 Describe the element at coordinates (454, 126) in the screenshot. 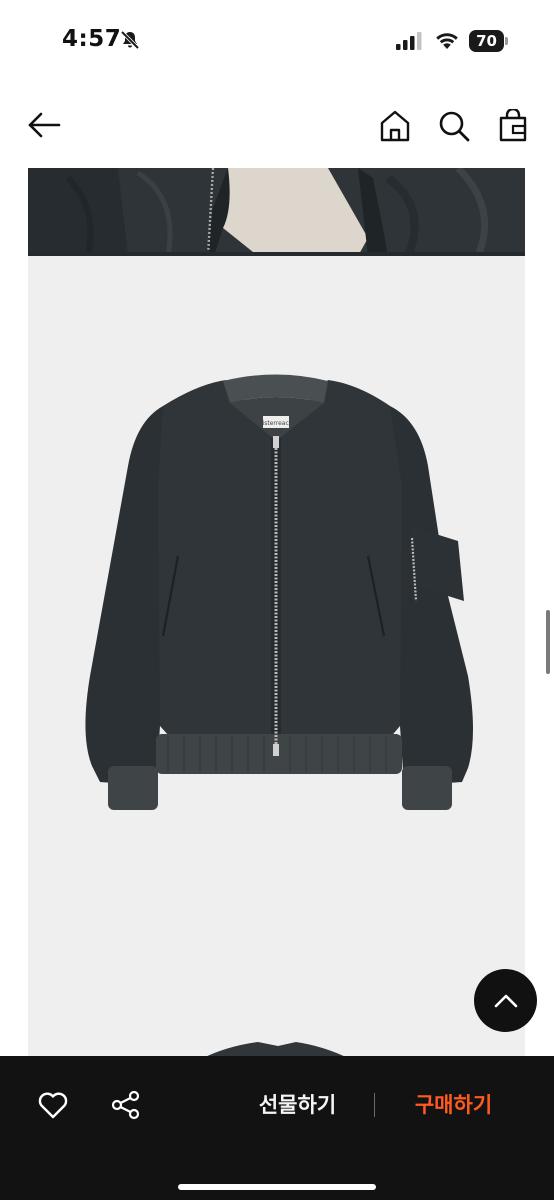

I see `search-icon` at that location.